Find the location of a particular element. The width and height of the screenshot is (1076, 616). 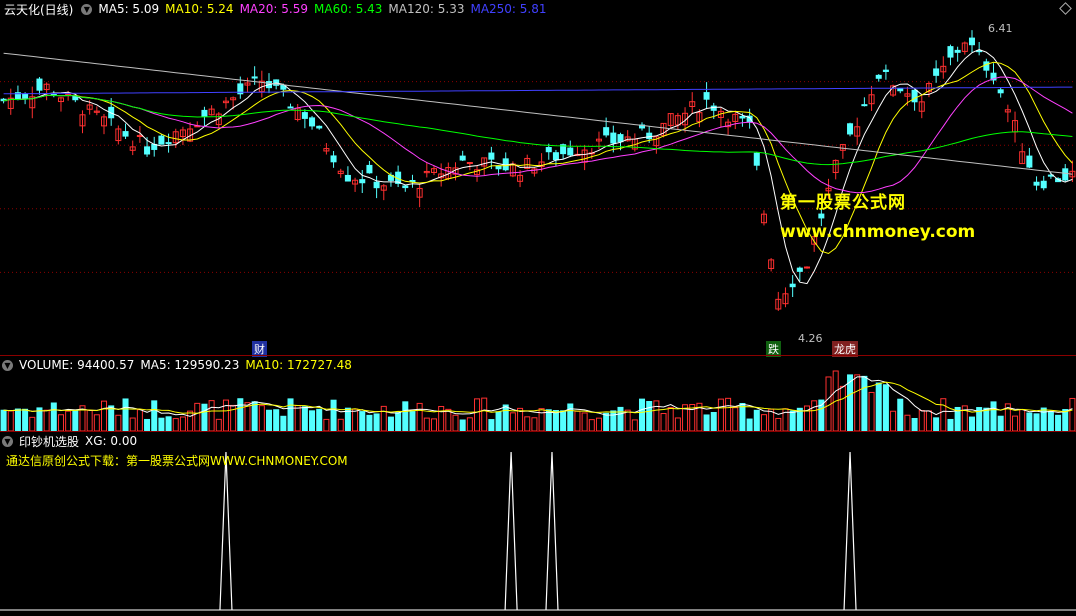

indicator-header: ▼ 印钞机选股 XG: 0.00 is located at coordinates (71, 441).